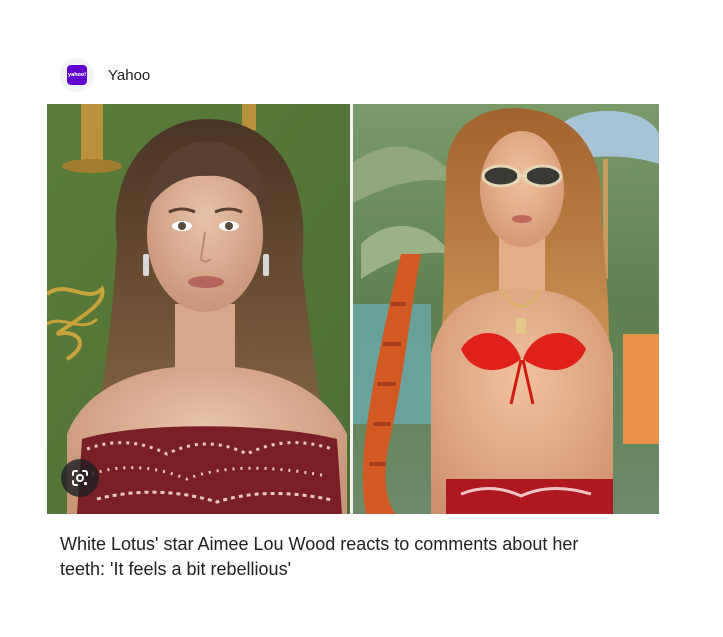  I want to click on source-row: yahoo! Yahoo, so click(105, 75).